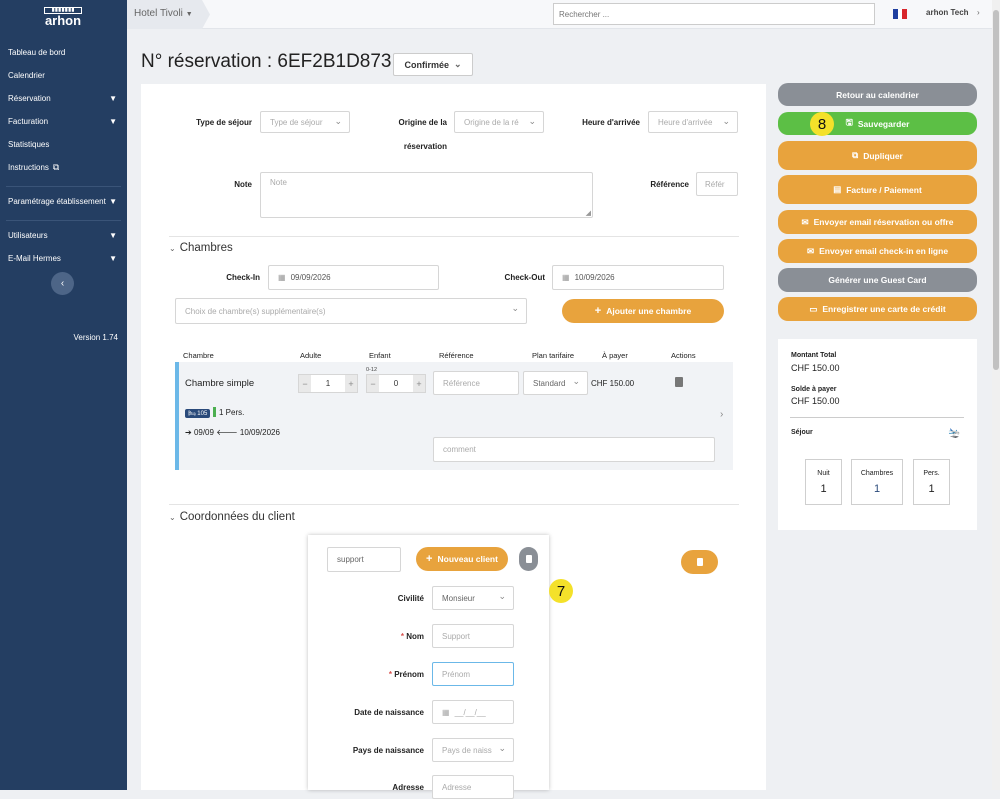  What do you see at coordinates (203, 432) in the screenshot?
I see `room-date-start: 09/09` at bounding box center [203, 432].